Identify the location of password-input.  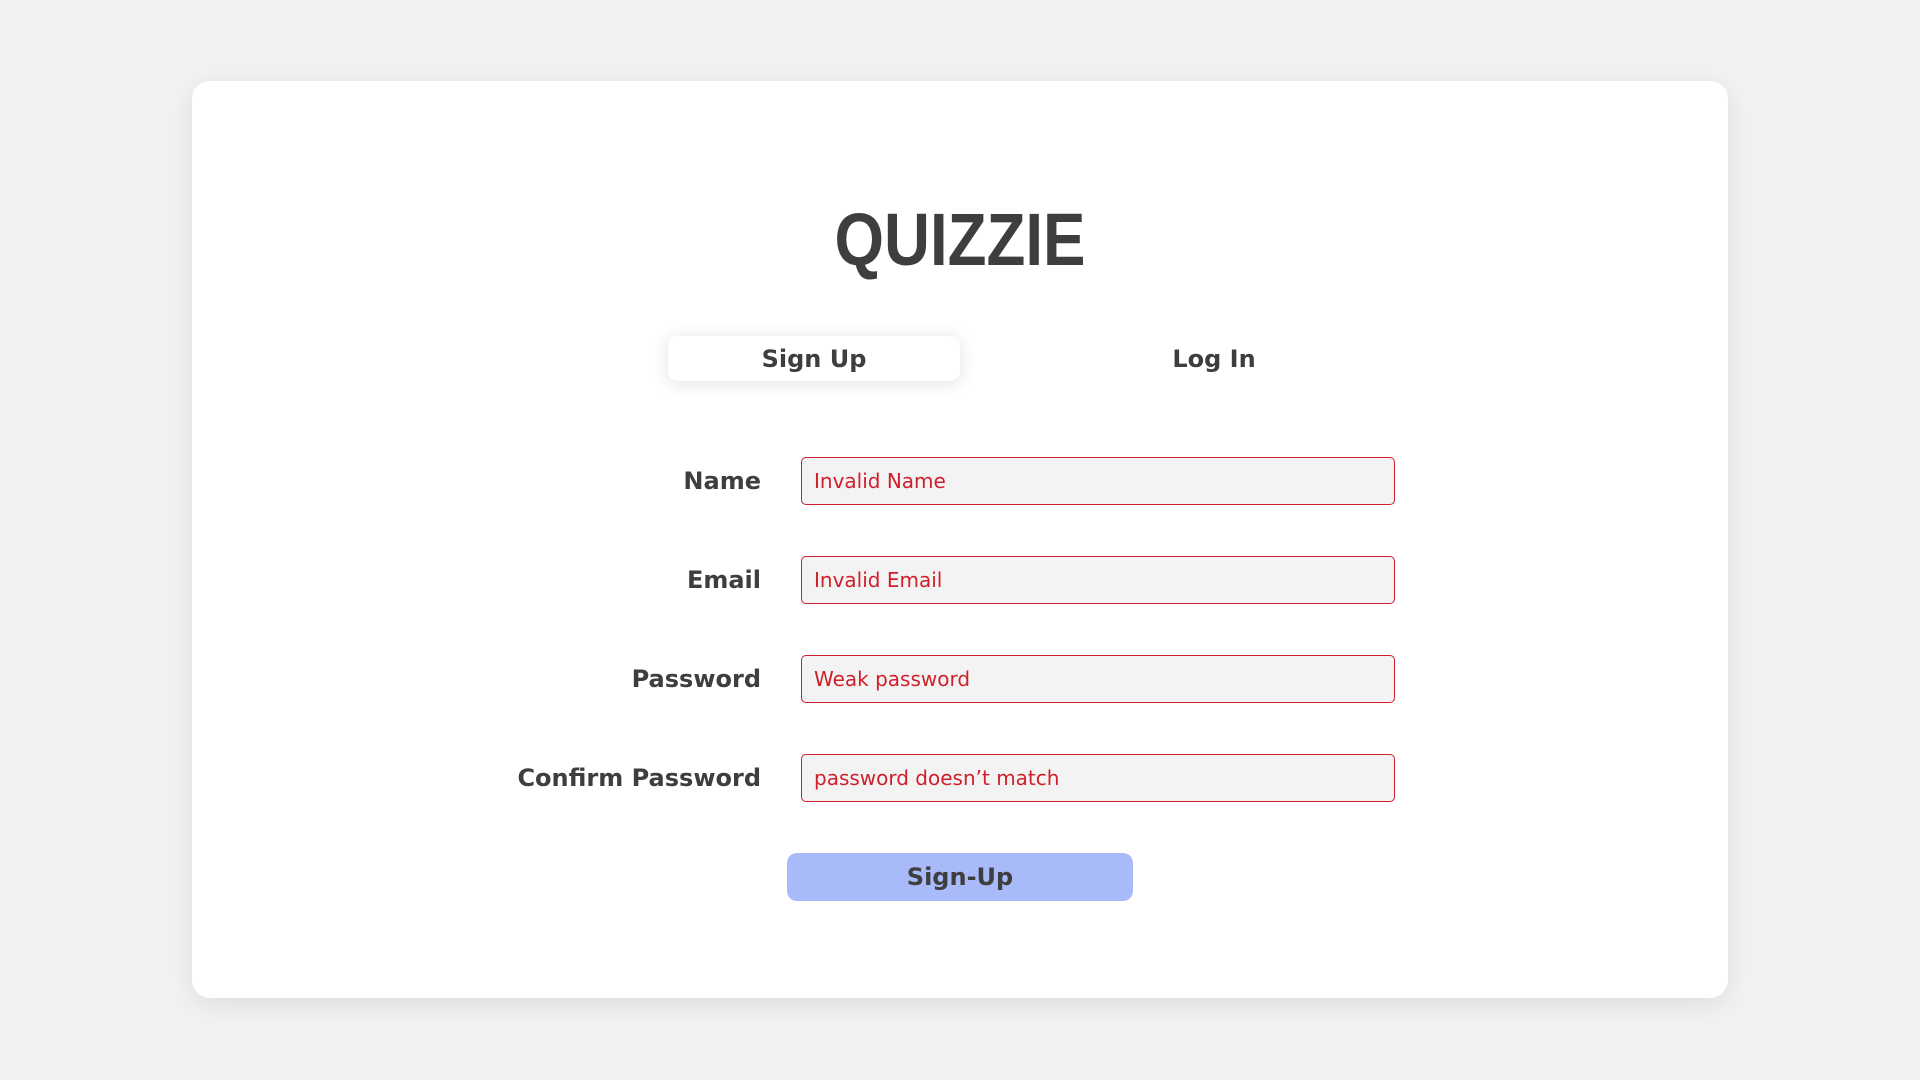
(1098, 679).